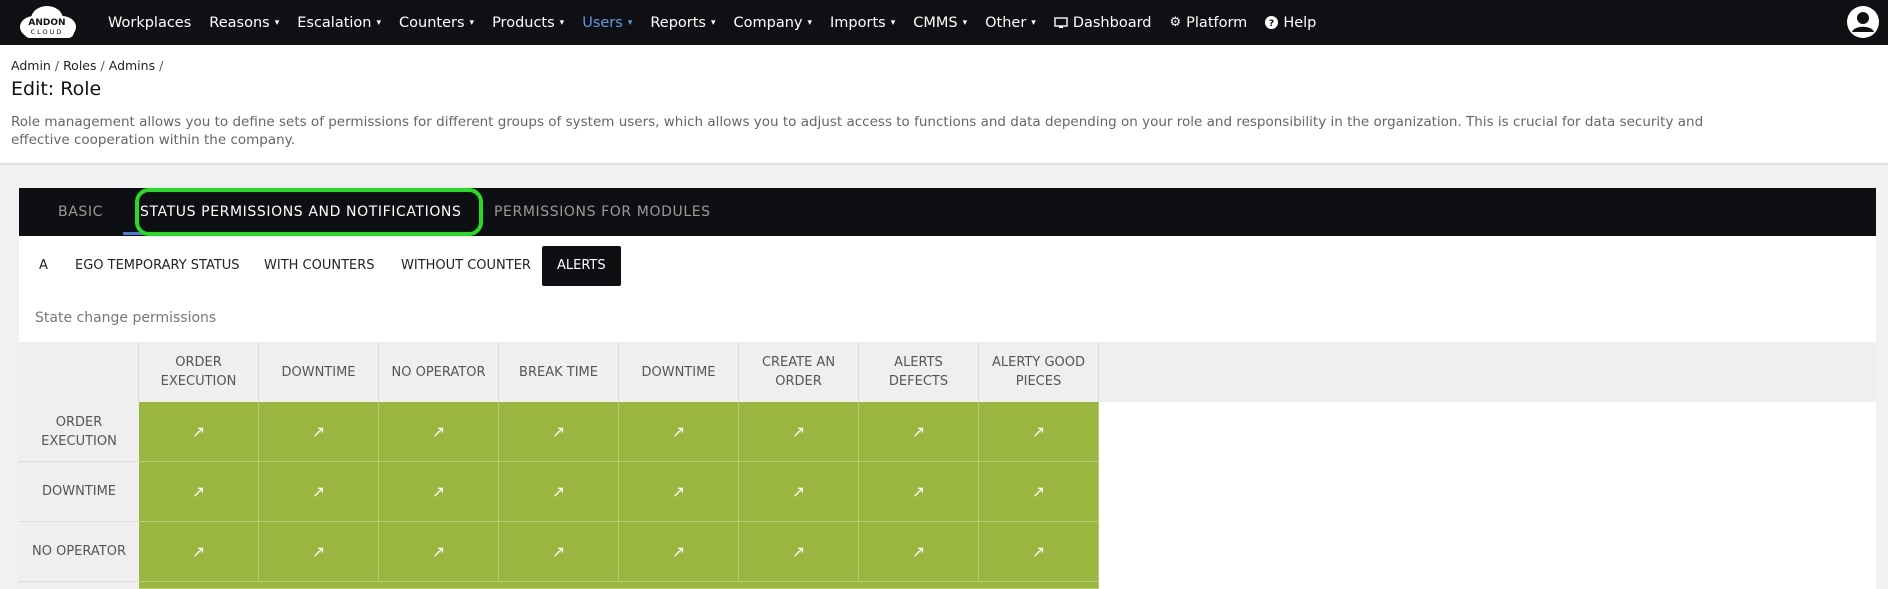 The image size is (1888, 589). Describe the element at coordinates (319, 266) in the screenshot. I see `subtab-with-counters: WITH COUNTERS` at that location.